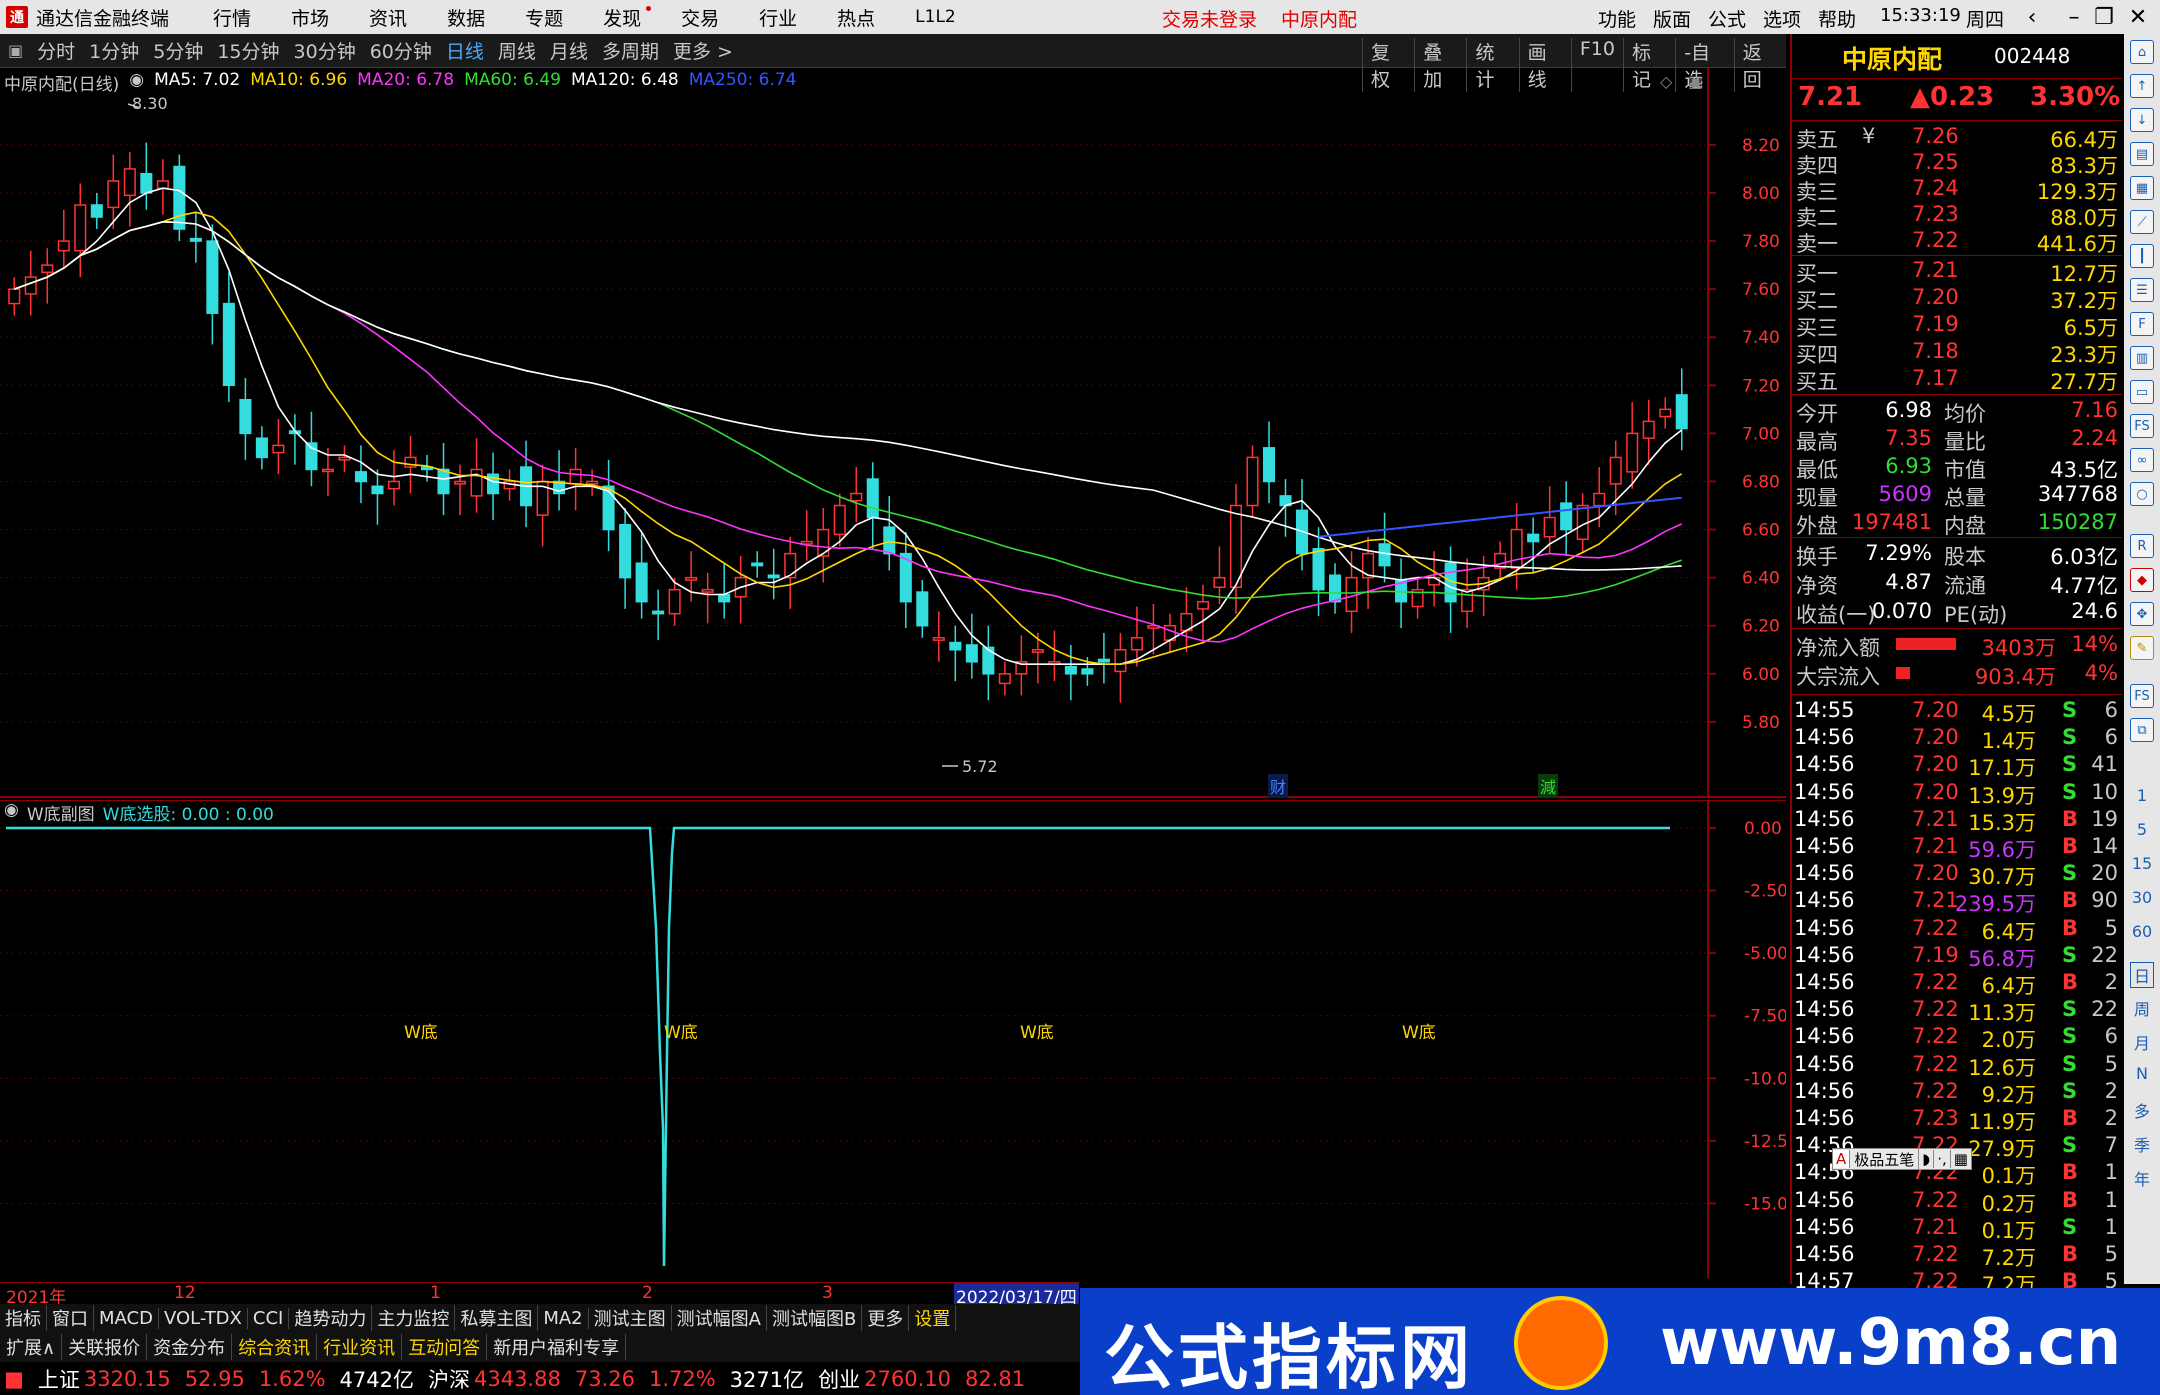  I want to click on tick-row: 14:56 7.20 30.7万 S 20, so click(1957, 875).